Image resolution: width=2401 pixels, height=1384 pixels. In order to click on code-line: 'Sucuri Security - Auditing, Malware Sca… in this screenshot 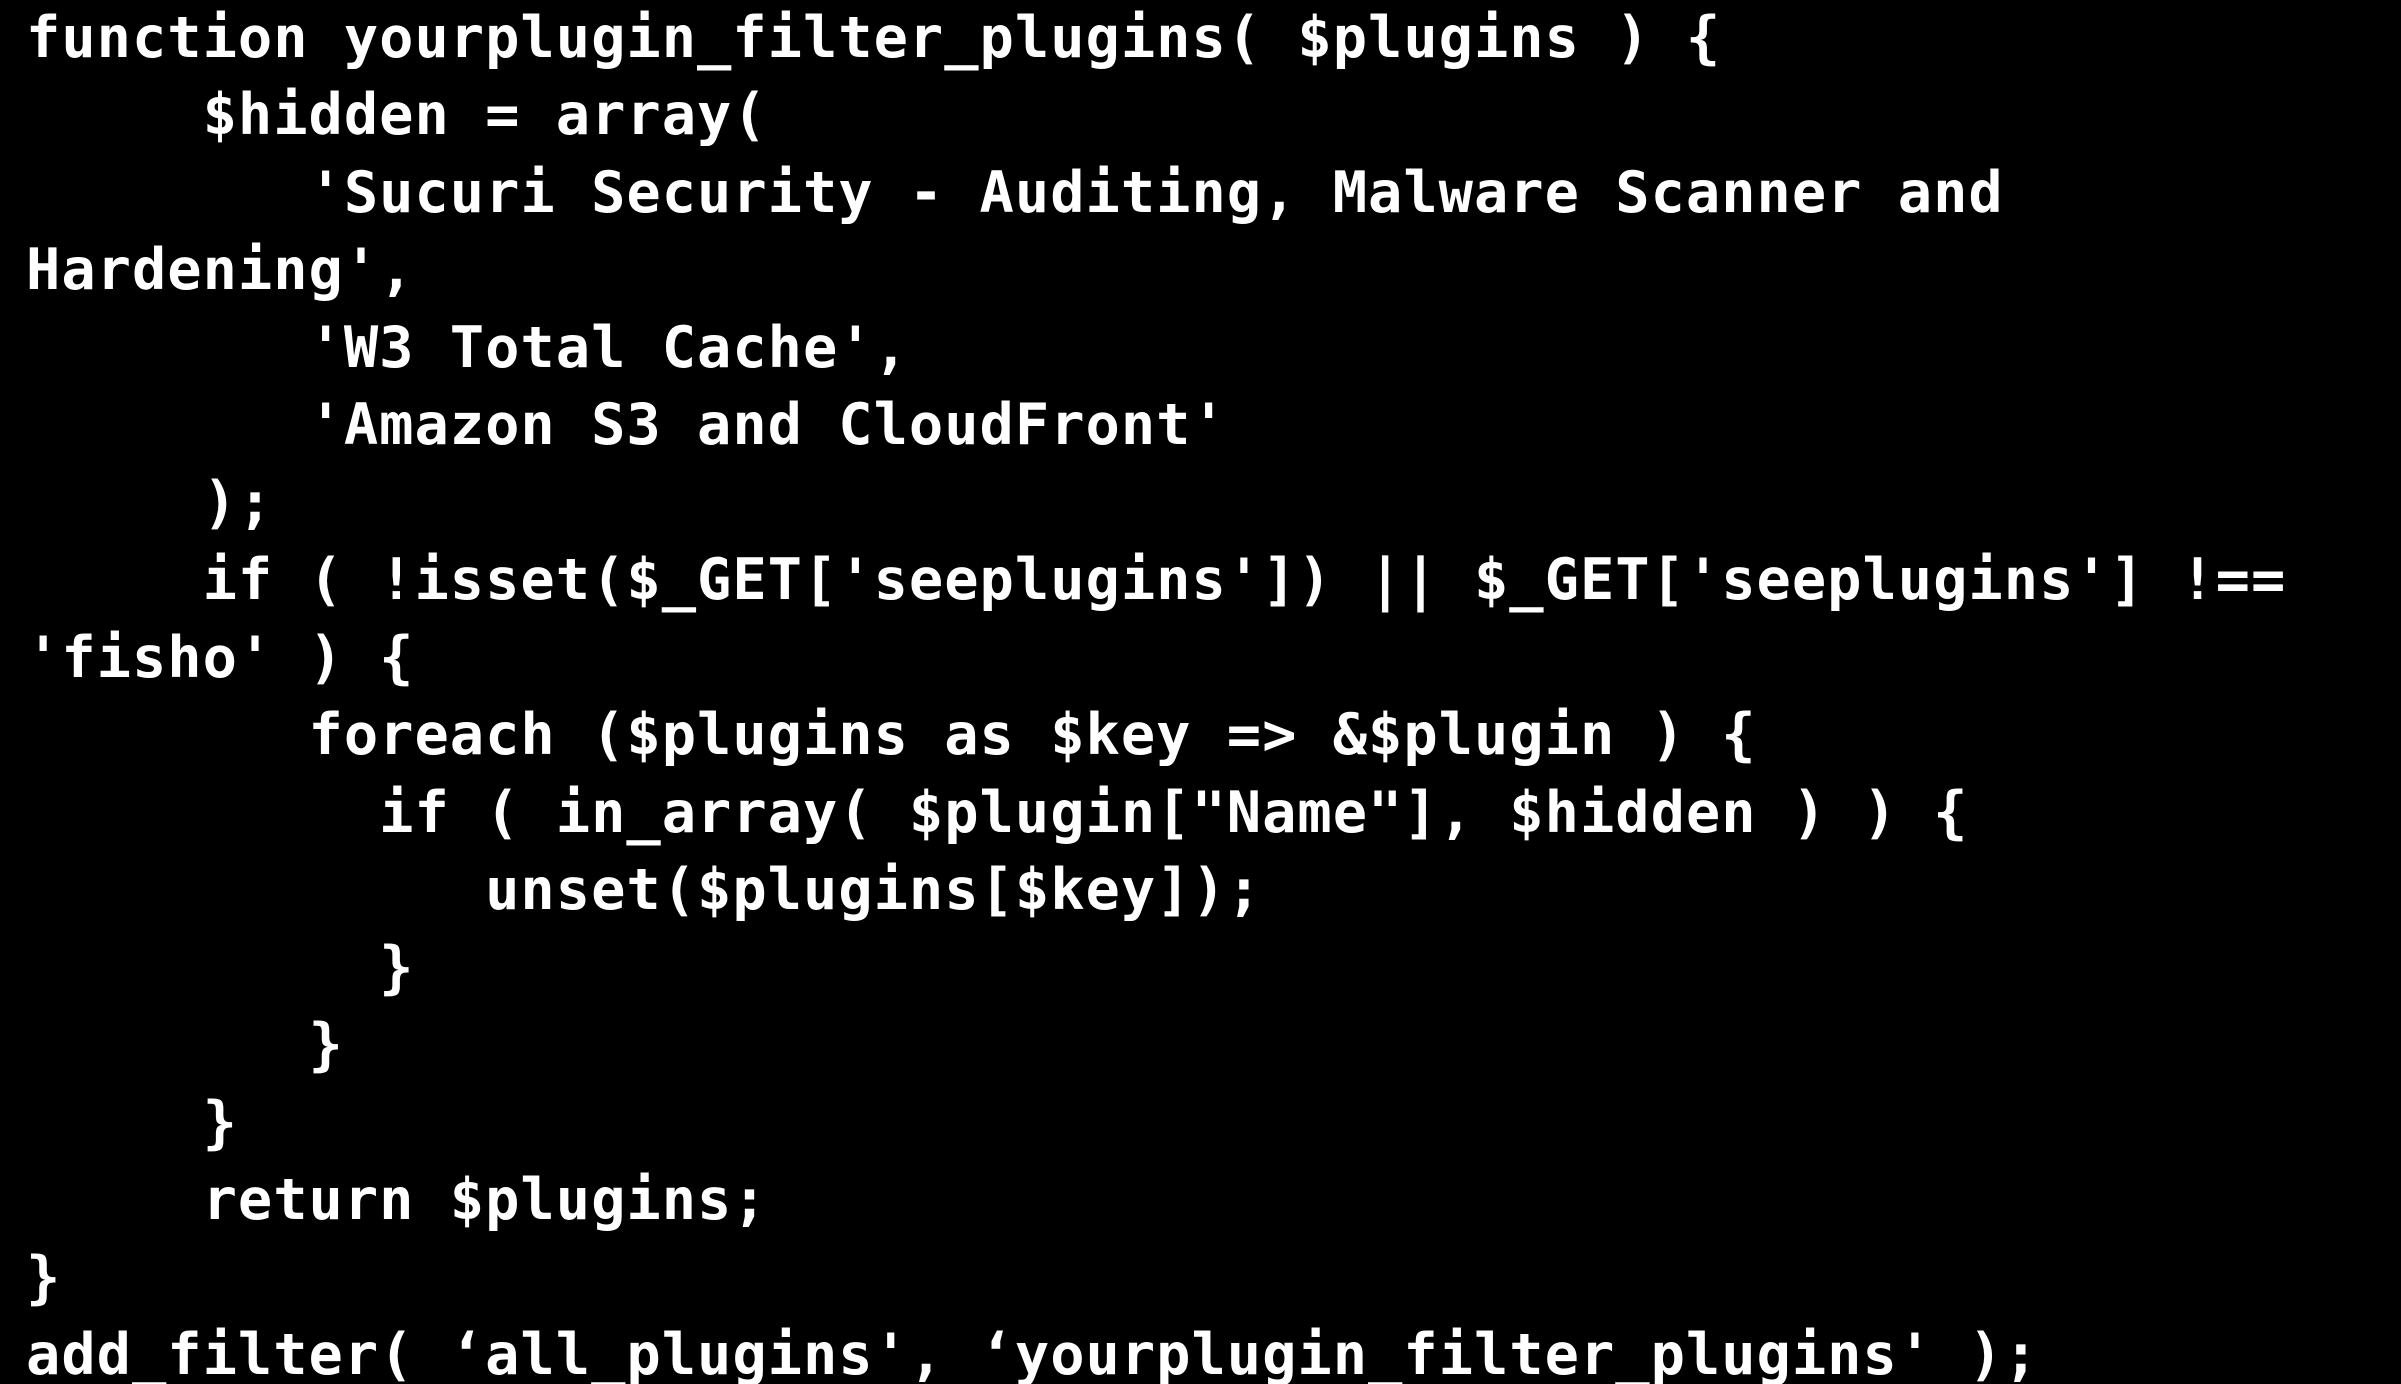, I will do `click(1015, 193)`.